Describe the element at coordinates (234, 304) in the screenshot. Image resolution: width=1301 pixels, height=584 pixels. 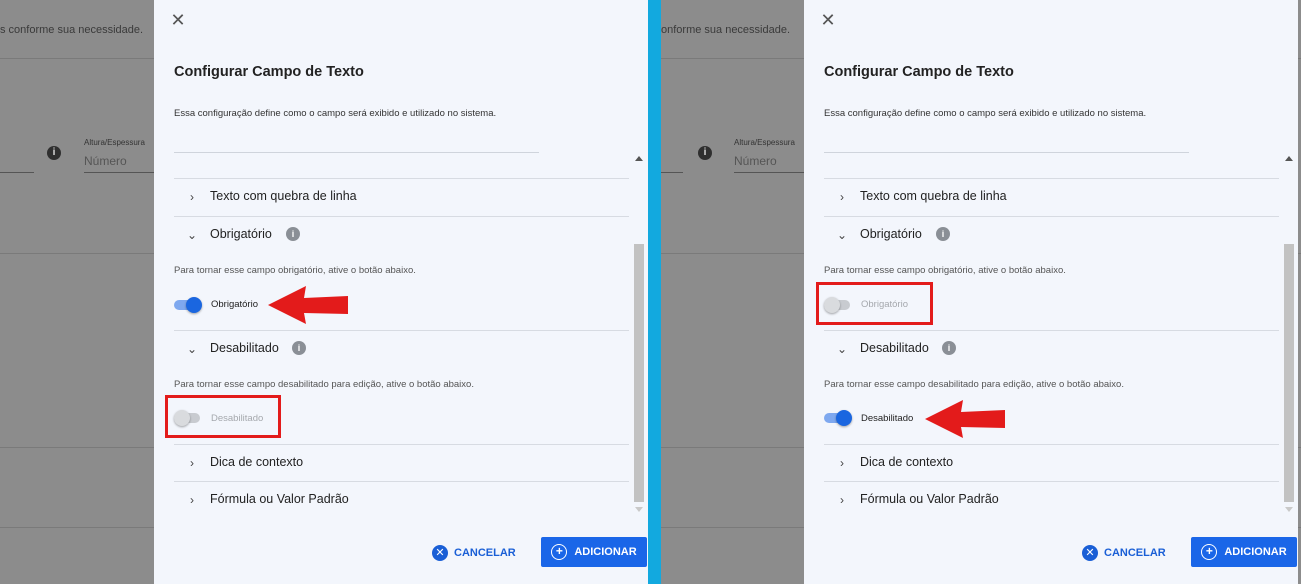
I see `required-toggle-label: Obrigatório` at that location.